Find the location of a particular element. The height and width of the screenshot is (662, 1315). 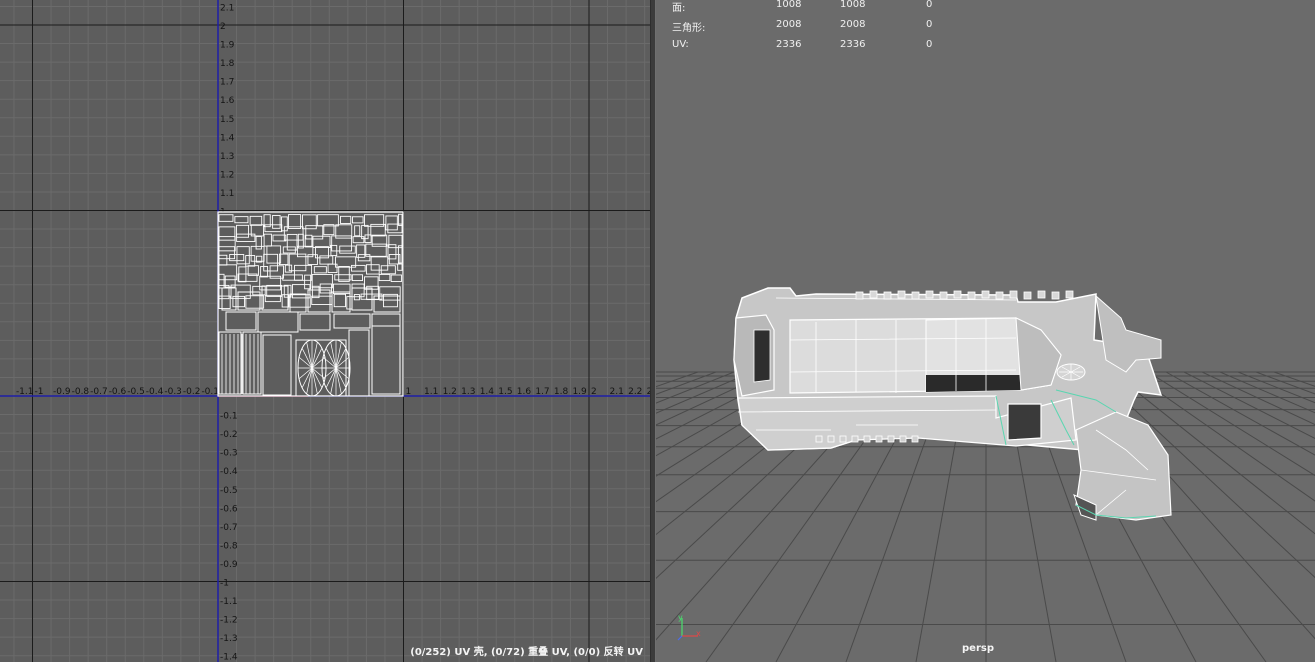

v-tick-label: 1.6 is located at coordinates (227, 101).